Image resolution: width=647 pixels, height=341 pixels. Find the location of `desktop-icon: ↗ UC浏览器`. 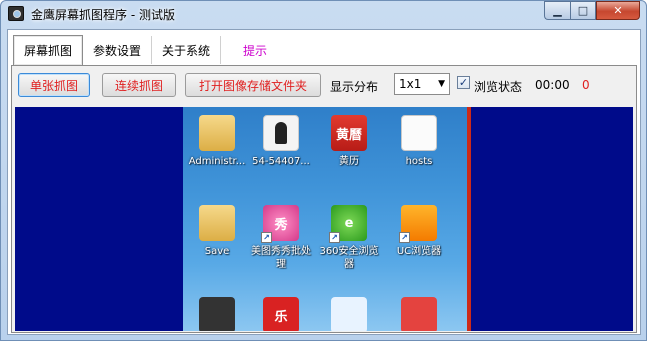

desktop-icon: ↗ UC浏览器 is located at coordinates (419, 231).